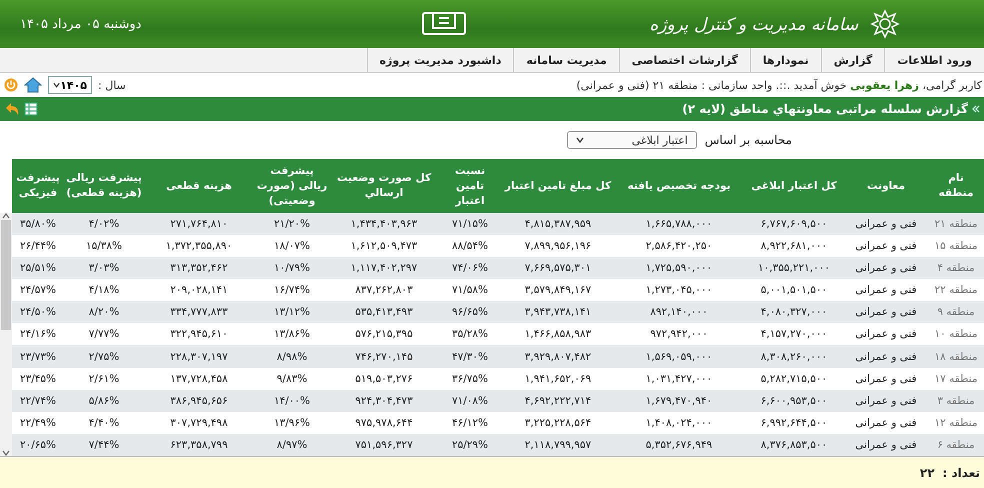 This screenshot has height=488, width=984. What do you see at coordinates (956, 186) in the screenshot?
I see `column-header: نام منطقه` at bounding box center [956, 186].